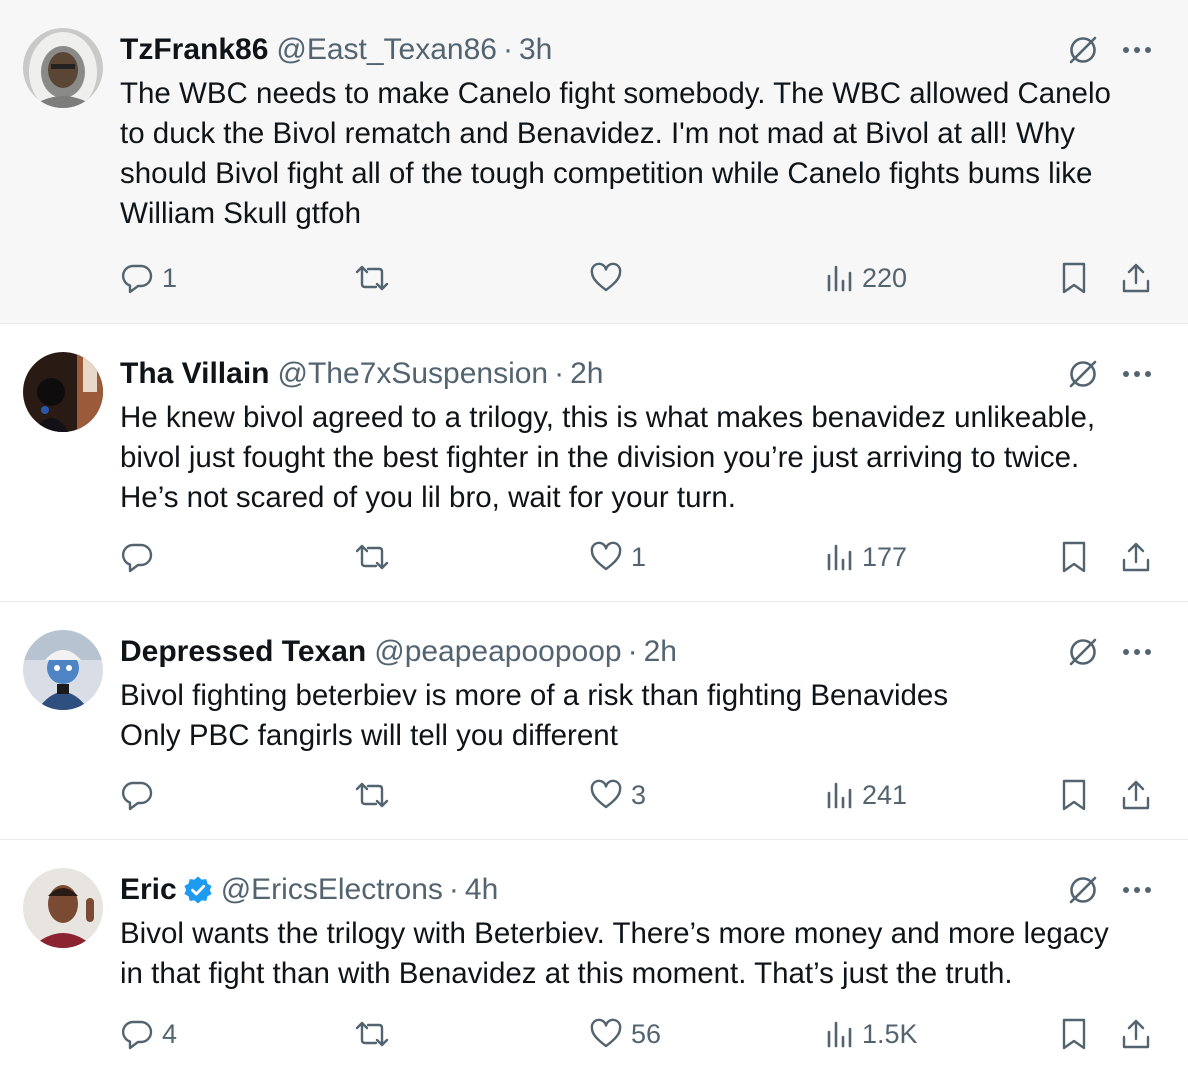  I want to click on author-name: Eric, so click(148, 890).